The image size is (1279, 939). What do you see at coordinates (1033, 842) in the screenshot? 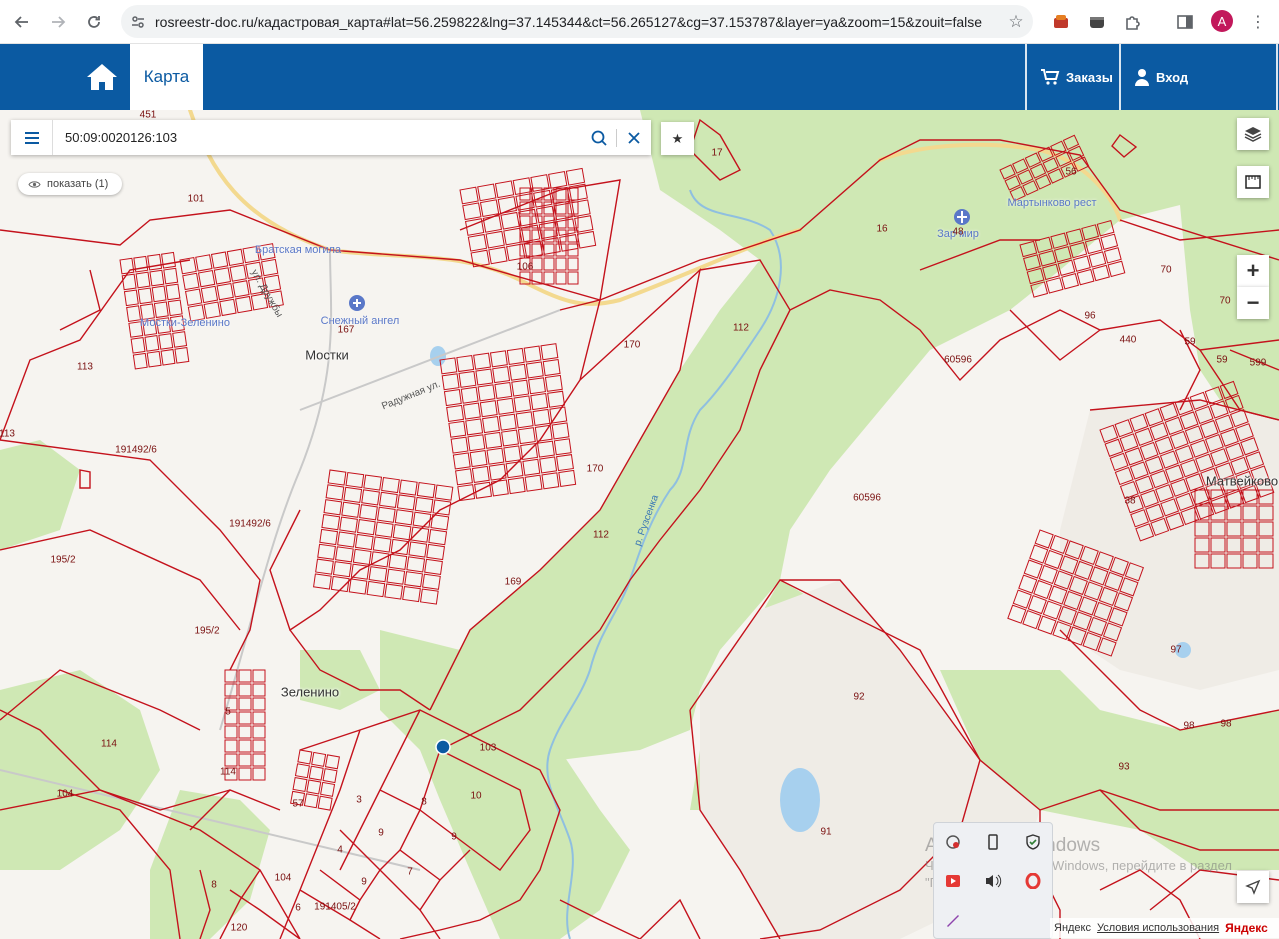
I see `shield-icon` at bounding box center [1033, 842].